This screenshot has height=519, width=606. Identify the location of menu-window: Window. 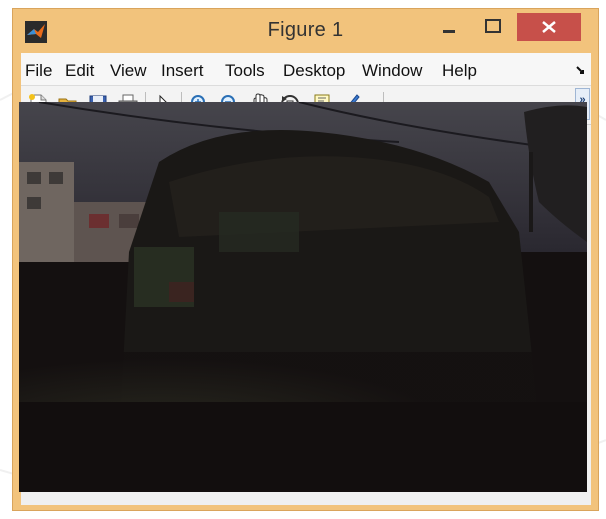
(399, 71).